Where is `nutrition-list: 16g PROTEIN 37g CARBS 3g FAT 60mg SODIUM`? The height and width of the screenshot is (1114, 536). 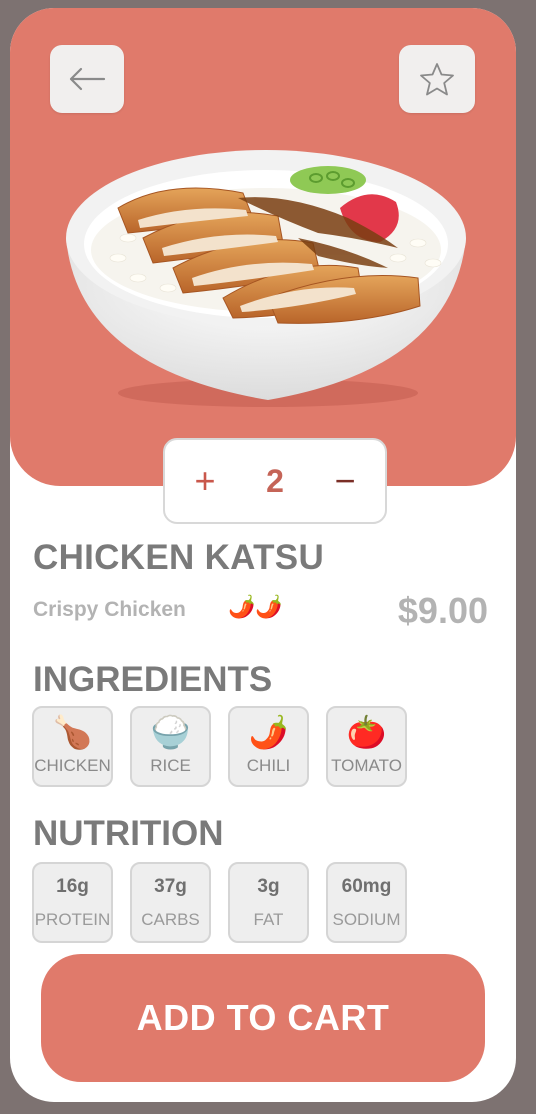 nutrition-list: 16g PROTEIN 37g CARBS 3g FAT 60mg SODIUM is located at coordinates (219, 902).